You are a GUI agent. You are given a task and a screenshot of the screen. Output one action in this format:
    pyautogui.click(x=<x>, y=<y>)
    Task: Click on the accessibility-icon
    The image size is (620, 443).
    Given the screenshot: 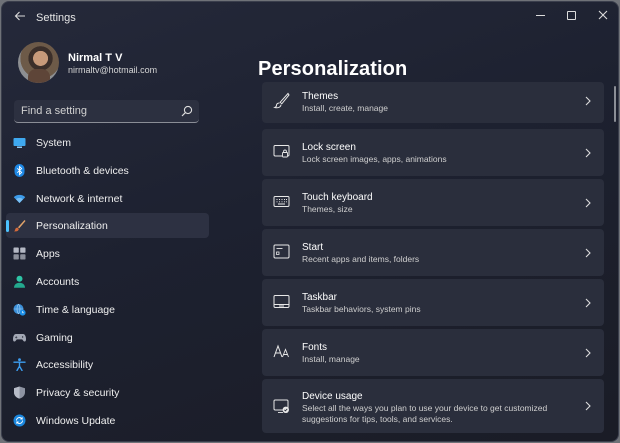 What is the action you would take?
    pyautogui.click(x=19, y=365)
    